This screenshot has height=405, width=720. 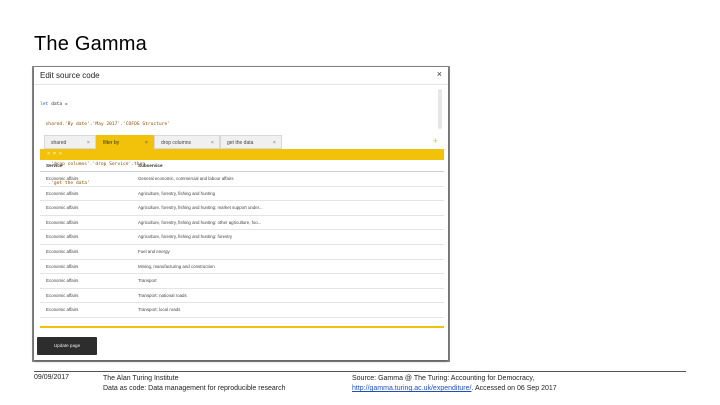 I want to click on tab-label: drop columns, so click(x=176, y=143).